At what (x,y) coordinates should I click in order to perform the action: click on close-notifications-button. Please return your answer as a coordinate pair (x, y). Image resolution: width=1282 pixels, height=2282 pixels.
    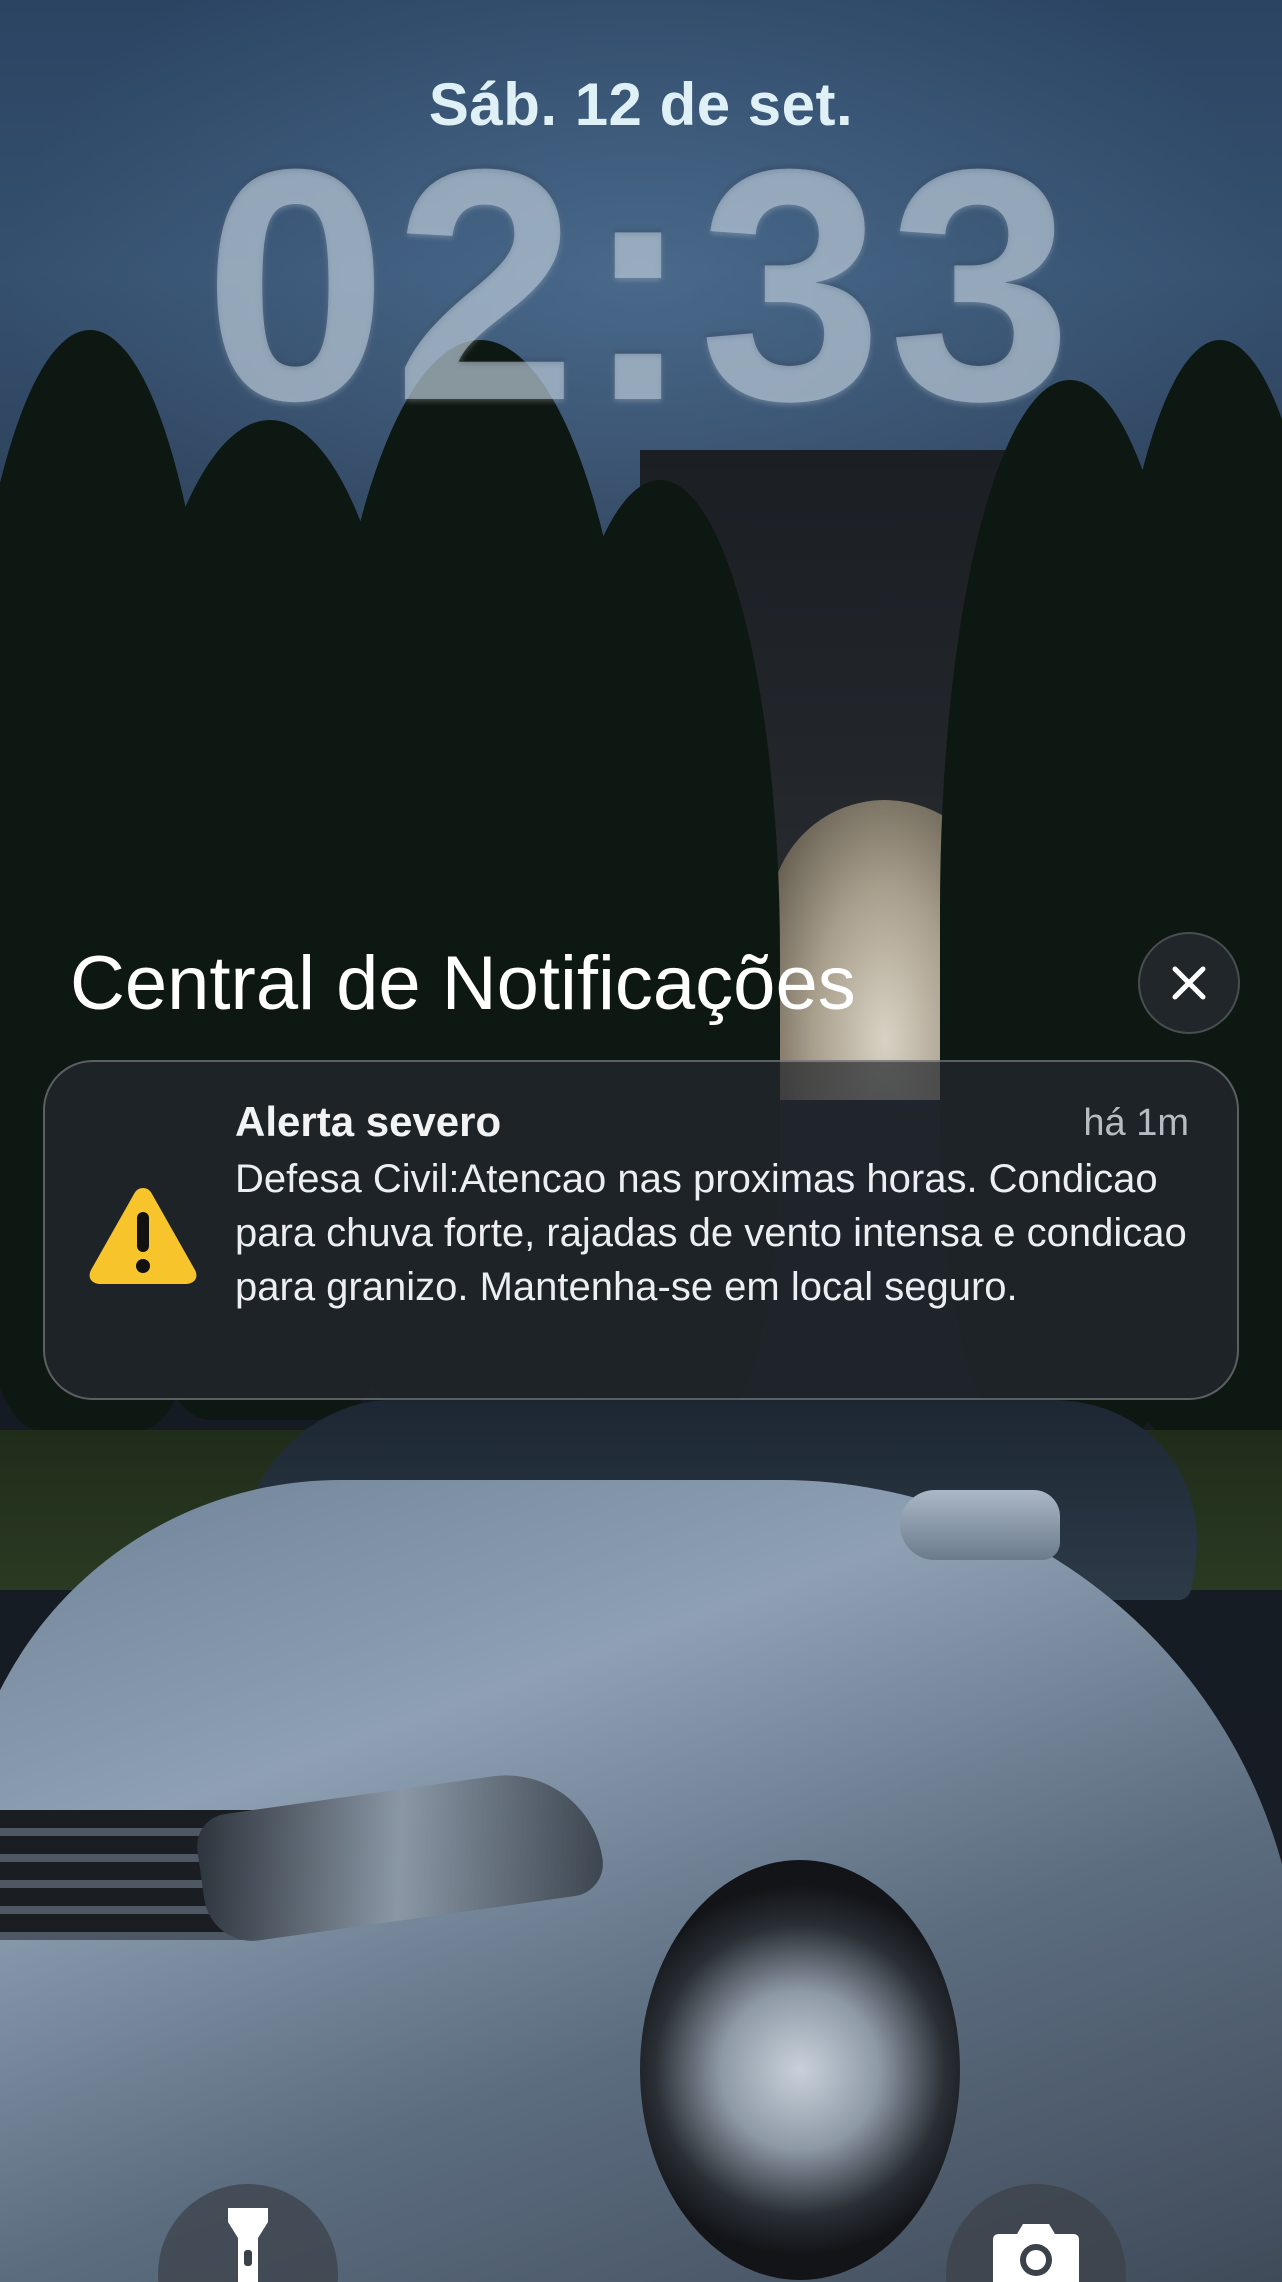
    Looking at the image, I should click on (1189, 983).